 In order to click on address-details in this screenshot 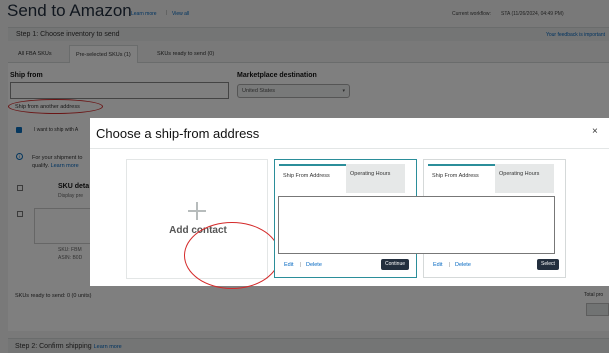, I will do `click(416, 225)`.